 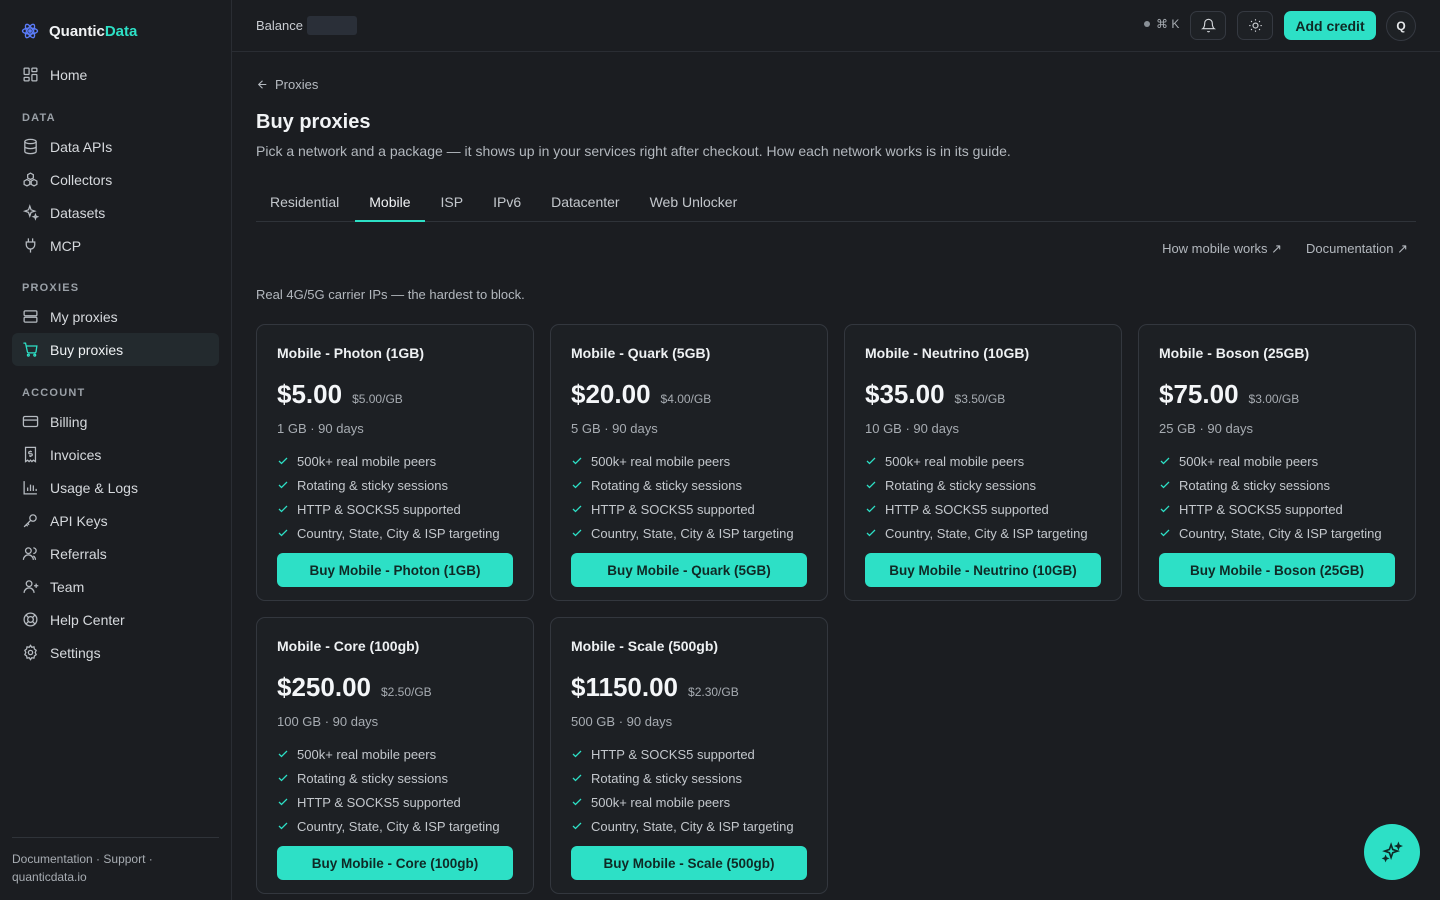 I want to click on add-credit-button: Add credit, so click(x=1330, y=25).